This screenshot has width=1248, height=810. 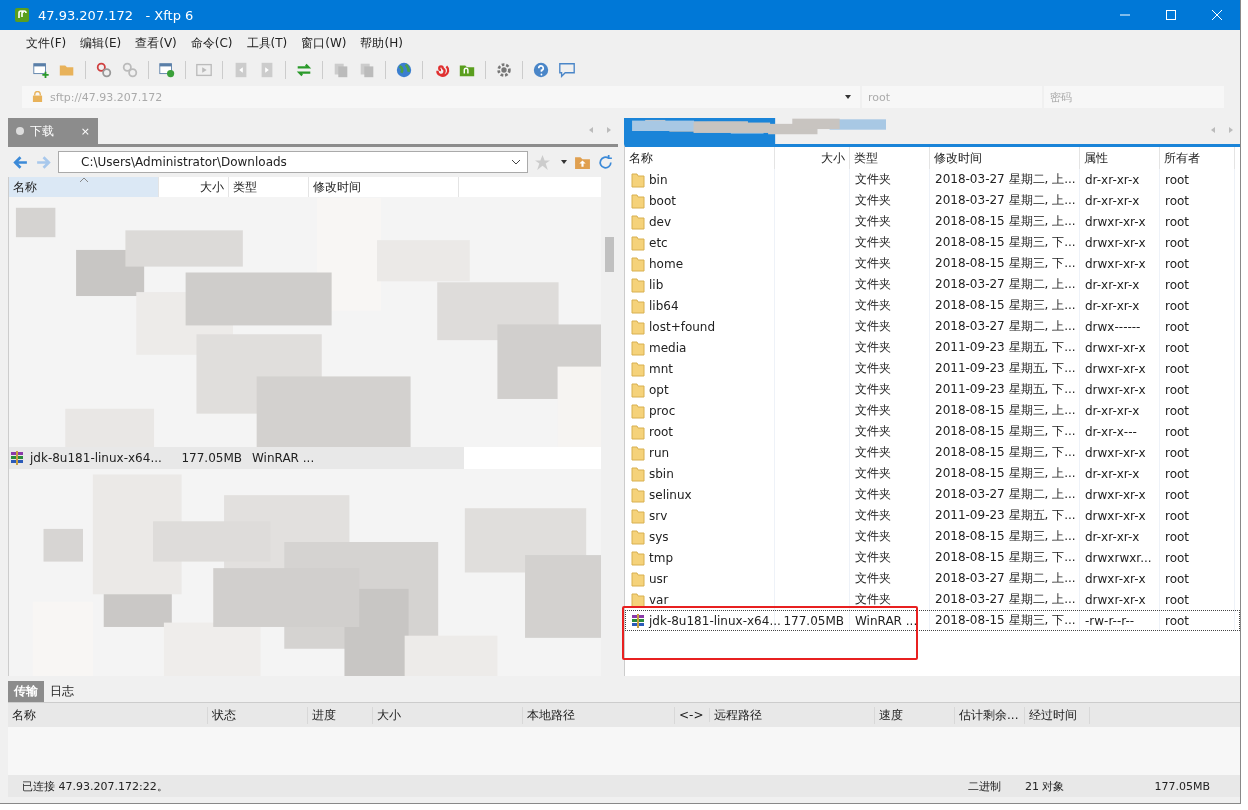 I want to click on refresh-icon, so click(x=605, y=162).